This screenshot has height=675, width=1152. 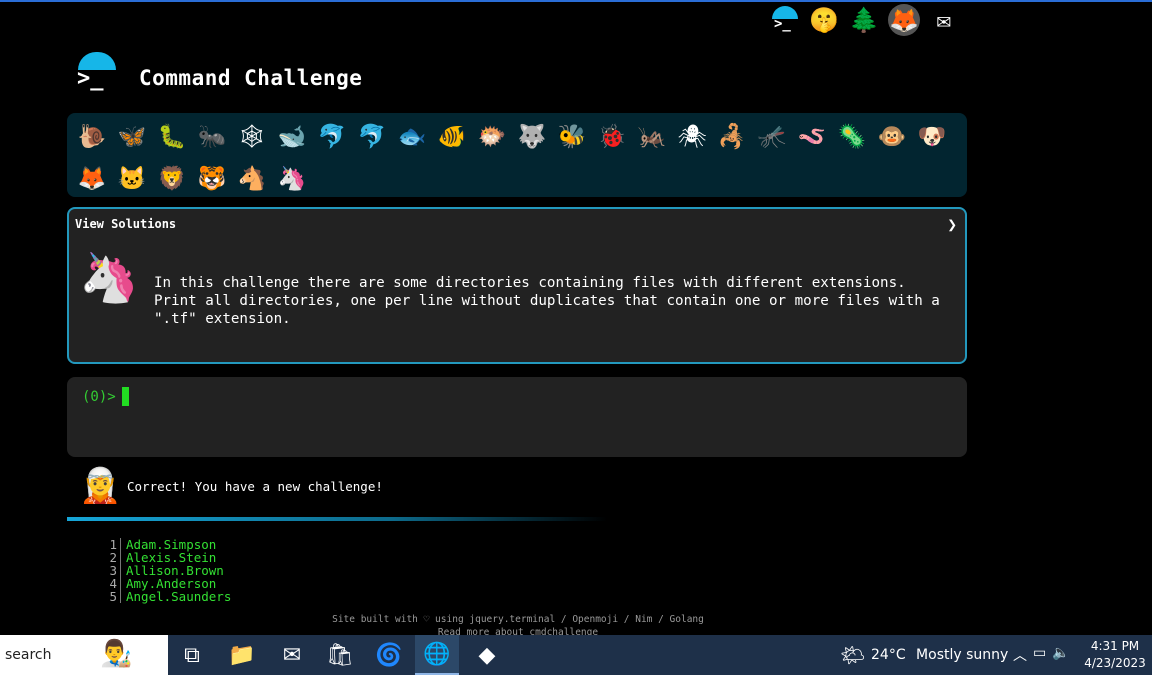 I want to click on search-highlight-icon: 👨‍🎨, so click(x=116, y=654).